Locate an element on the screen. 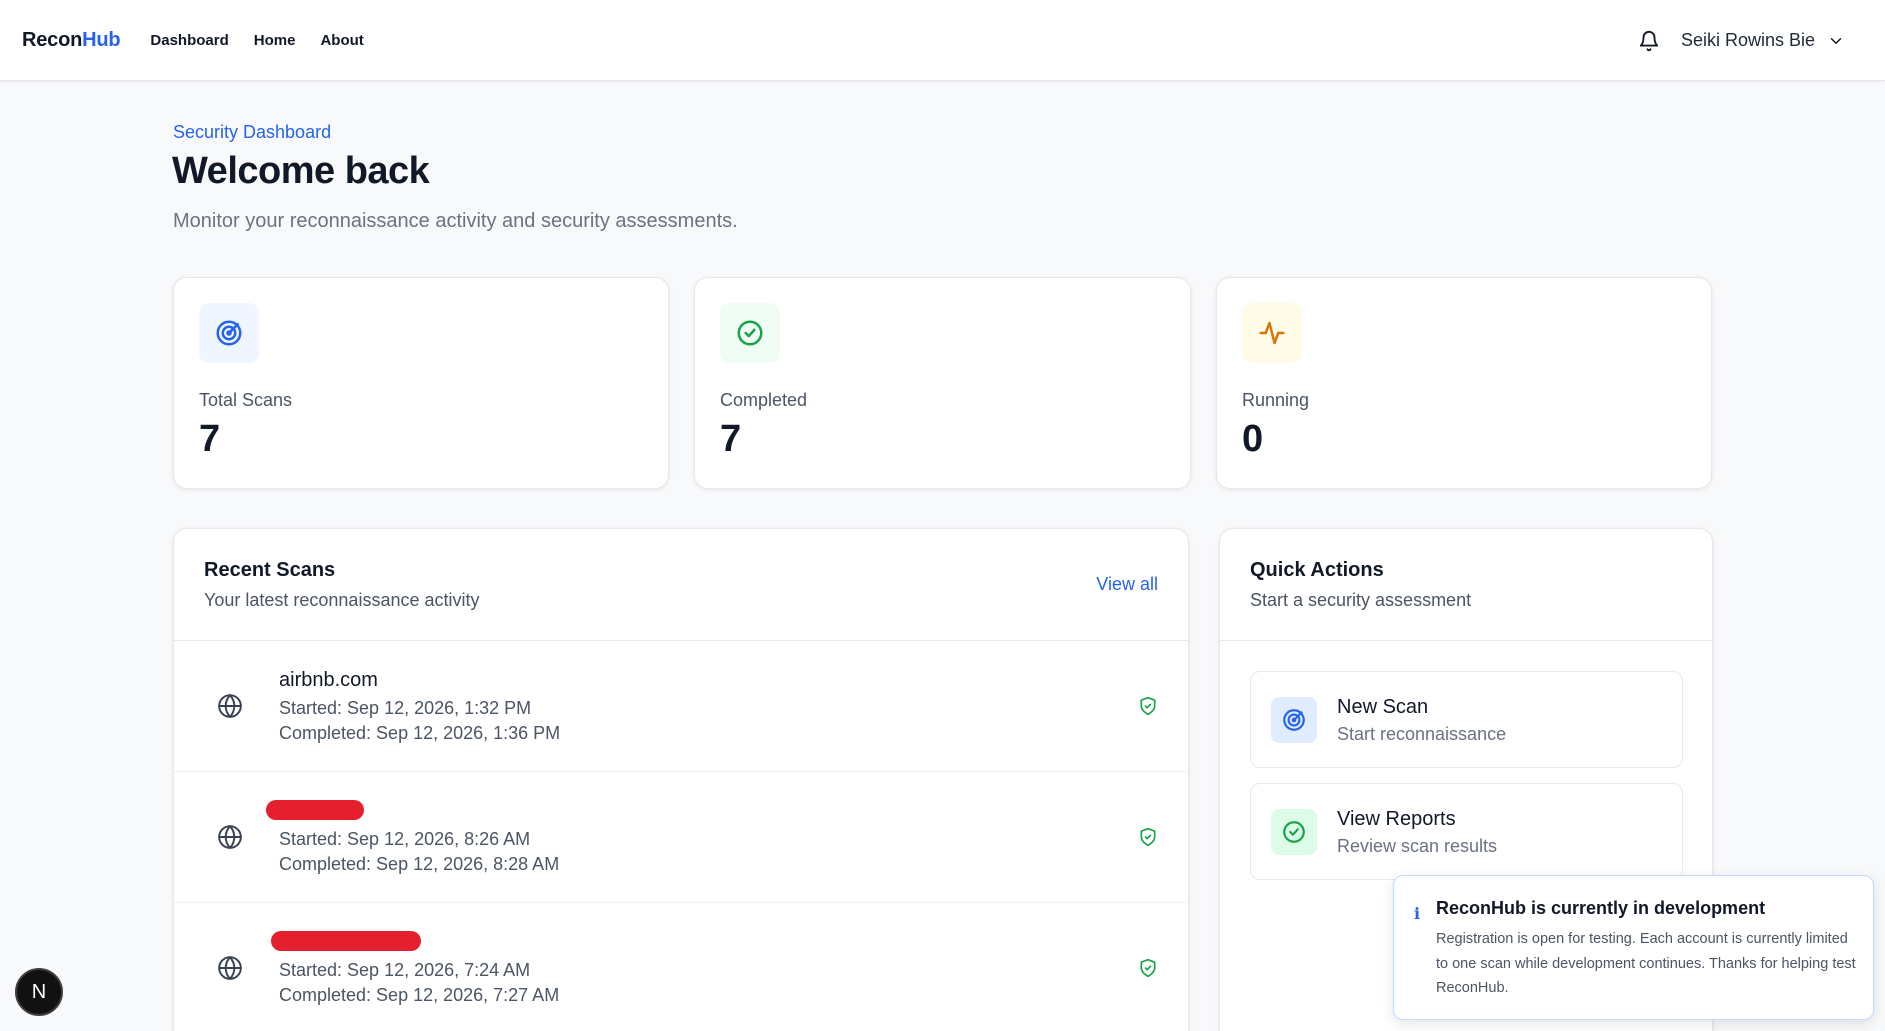  page-title: Welcome back is located at coordinates (301, 171).